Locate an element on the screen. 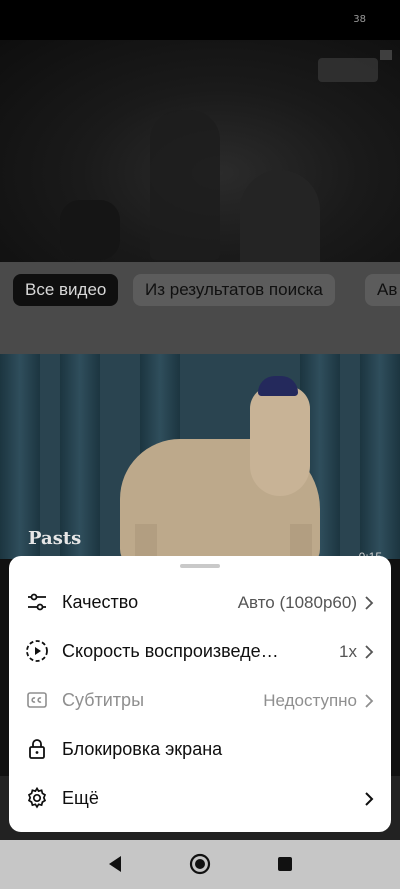 The image size is (400, 889). menu-item-screen-lock: Блокировка экрана is located at coordinates (200, 749).